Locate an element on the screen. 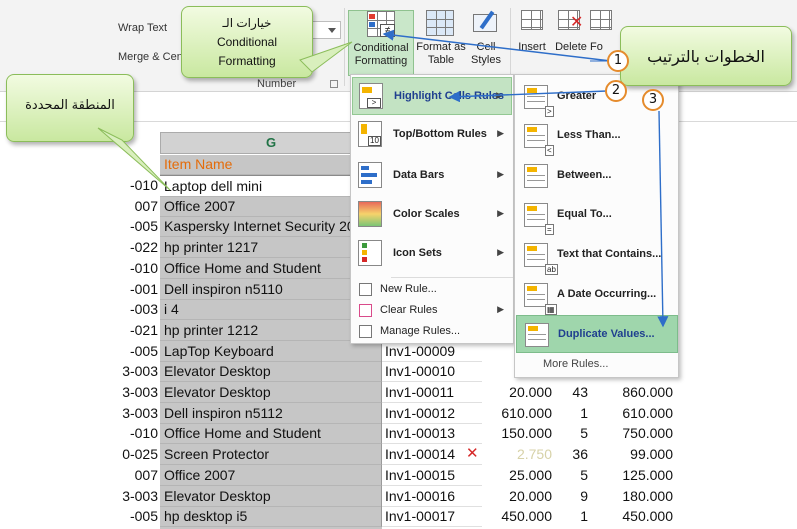 This screenshot has width=797, height=529. item-name-cell: Dell inspiron n5110 is located at coordinates (271, 289).